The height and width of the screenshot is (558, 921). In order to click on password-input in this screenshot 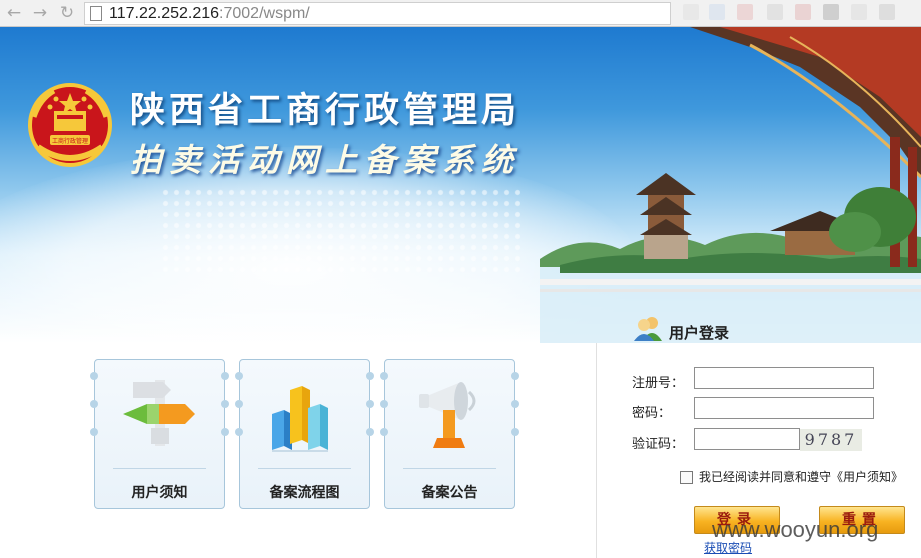, I will do `click(784, 408)`.